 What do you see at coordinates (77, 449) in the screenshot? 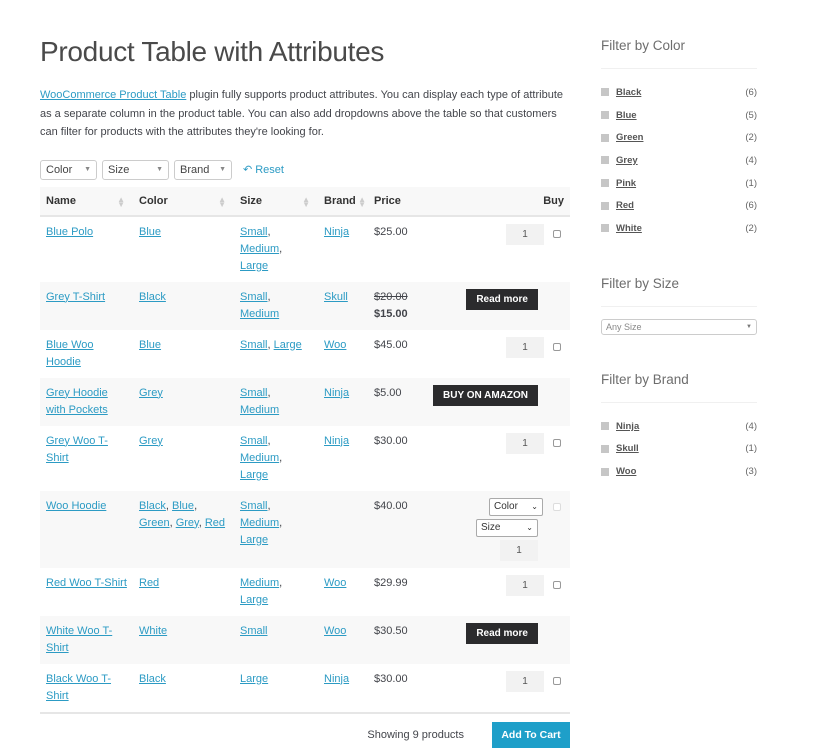
I see `product-name-link: Grey Woo T-Shirt` at bounding box center [77, 449].